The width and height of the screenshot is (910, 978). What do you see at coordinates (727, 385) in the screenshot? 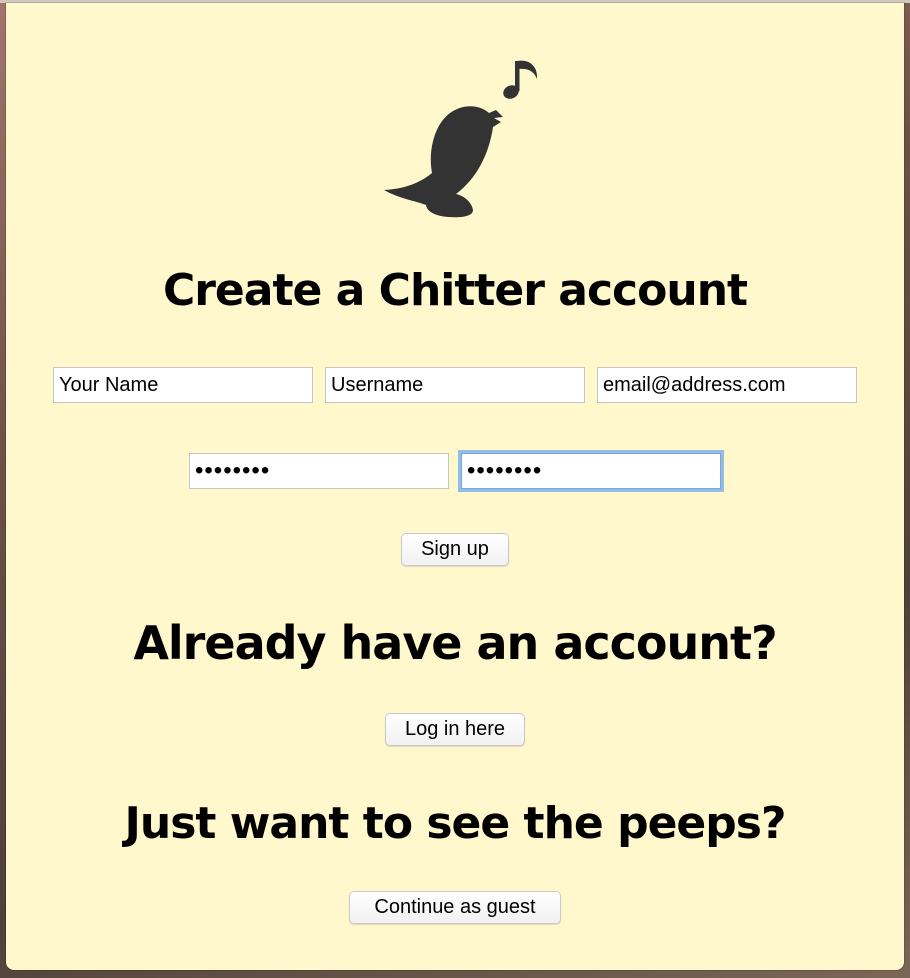
I see `email-field` at bounding box center [727, 385].